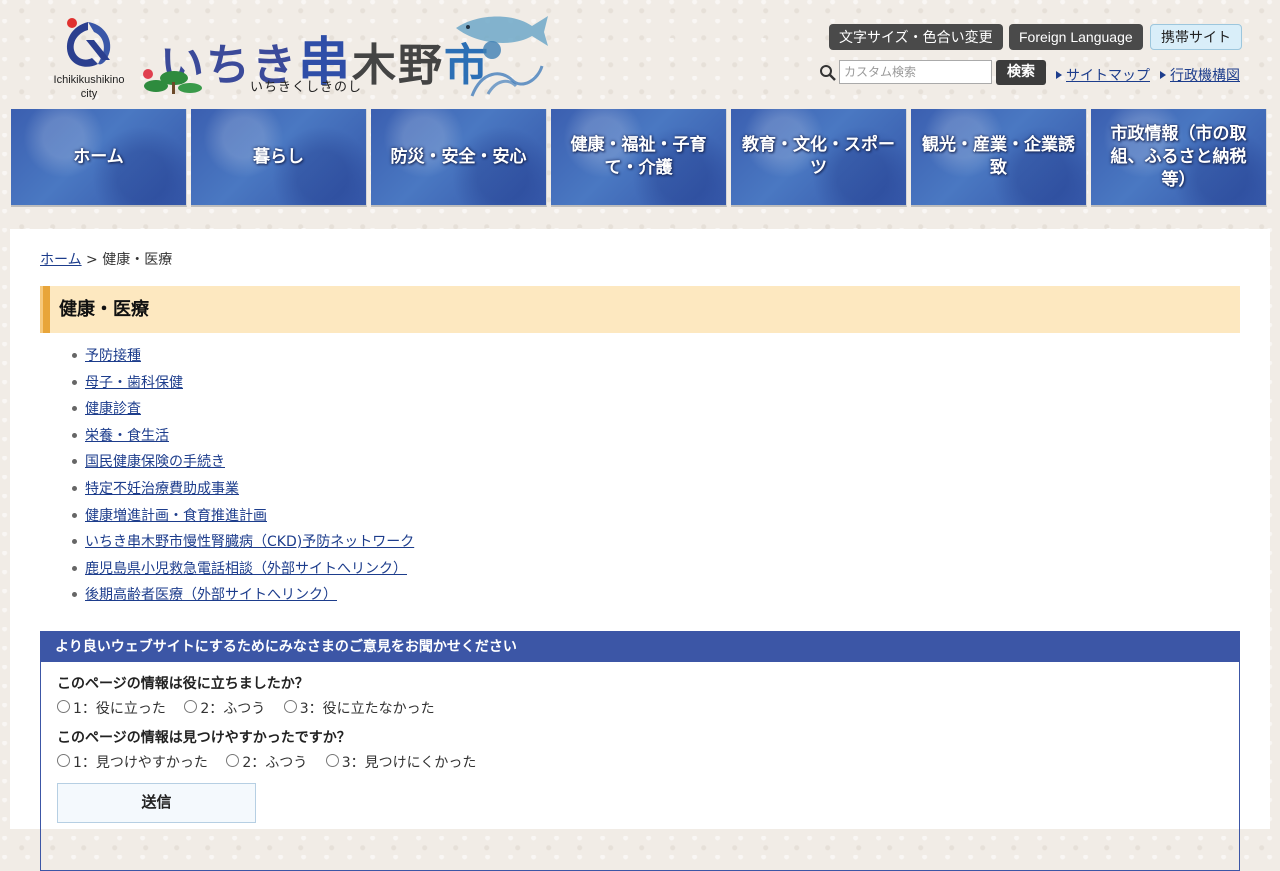  What do you see at coordinates (89, 87) in the screenshot?
I see `emblem-caption: Ichikikushikino city` at bounding box center [89, 87].